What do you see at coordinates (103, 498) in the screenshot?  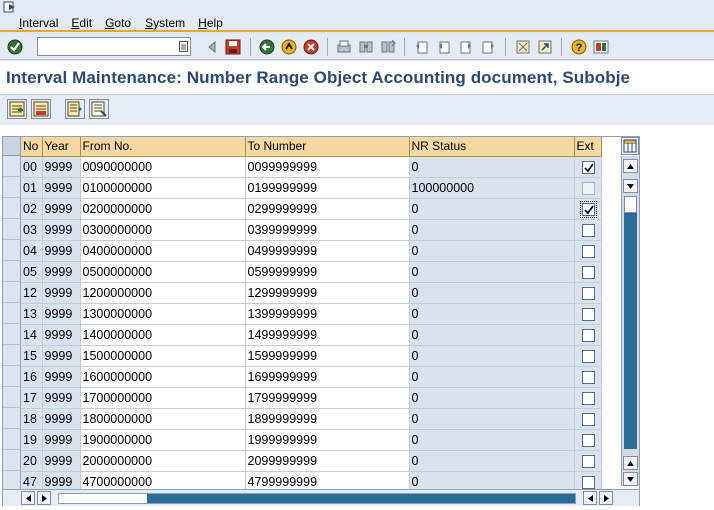 I see `horizontal-scroll-thumb` at bounding box center [103, 498].